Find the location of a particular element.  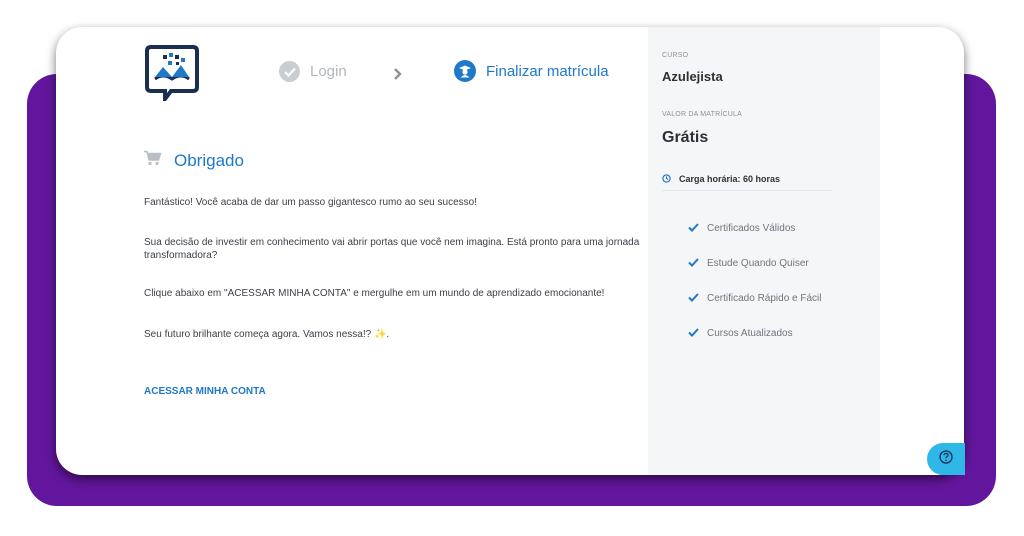

benefit-item: Cursos Atualizados is located at coordinates (740, 333).